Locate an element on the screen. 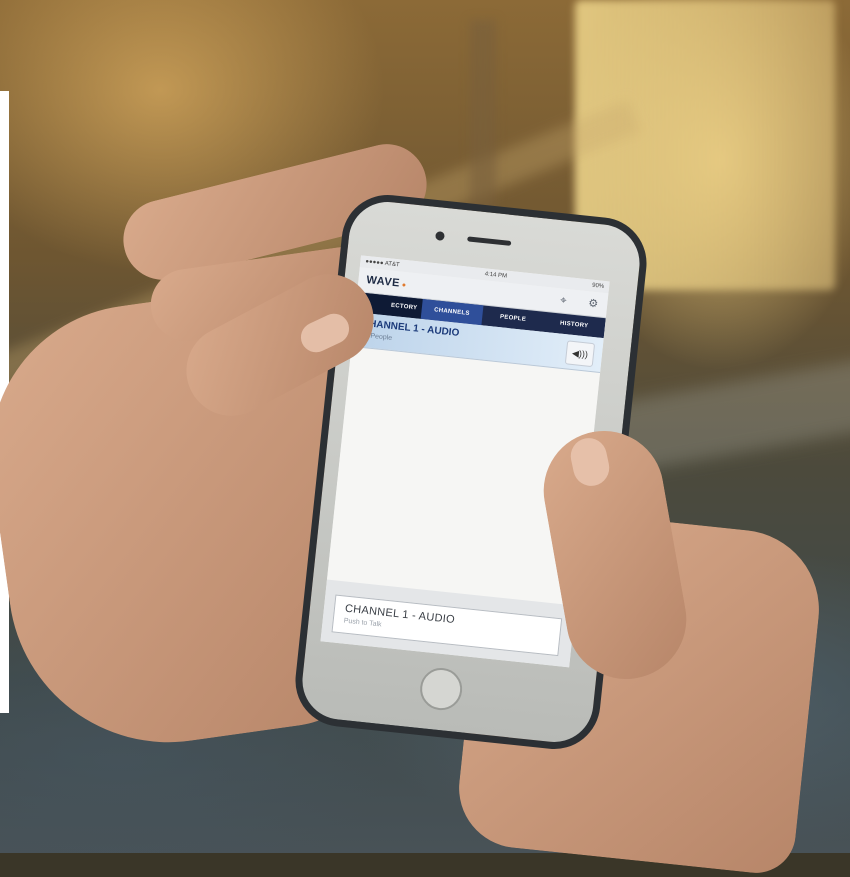 The image size is (850, 877). push-to-talk-button: CHANNEL 1 - AUDIO Push to Talk is located at coordinates (447, 625).